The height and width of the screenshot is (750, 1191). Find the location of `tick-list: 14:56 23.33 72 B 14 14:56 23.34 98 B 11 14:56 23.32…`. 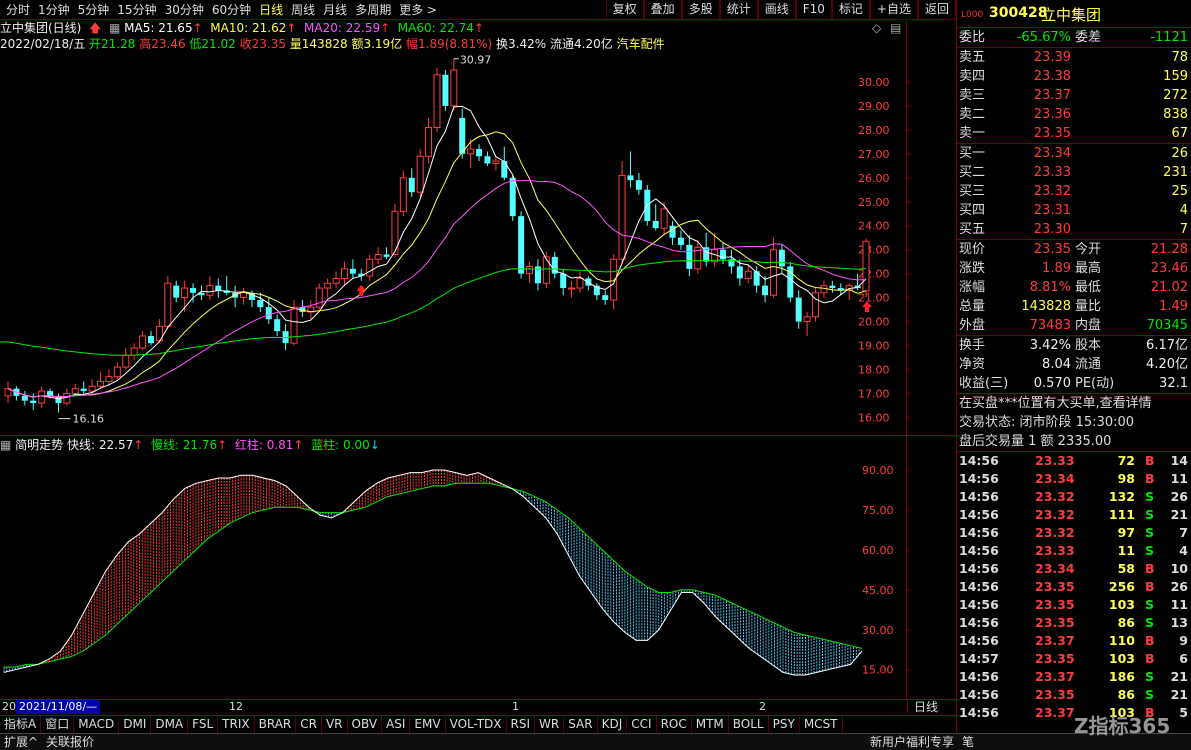

tick-list: 14:56 23.33 72 B 14 14:56 23.34 98 B 11 14:56 23.32… is located at coordinates (1074, 587).